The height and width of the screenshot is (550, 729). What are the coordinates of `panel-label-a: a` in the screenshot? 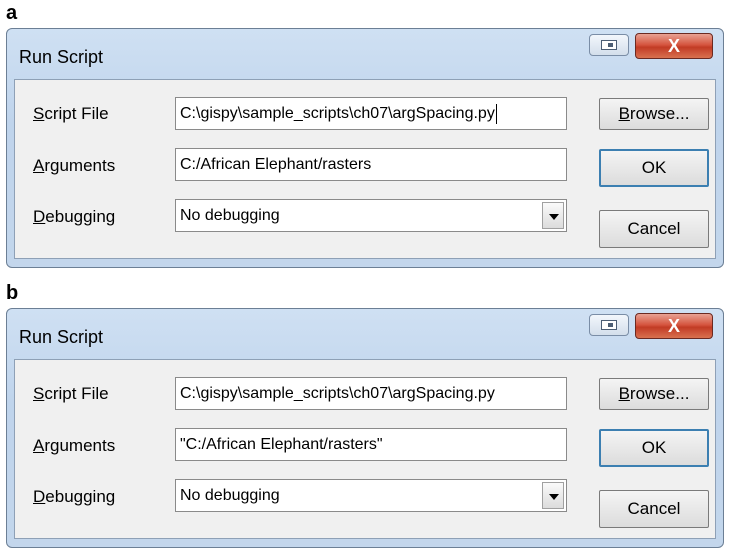 It's located at (12, 13).